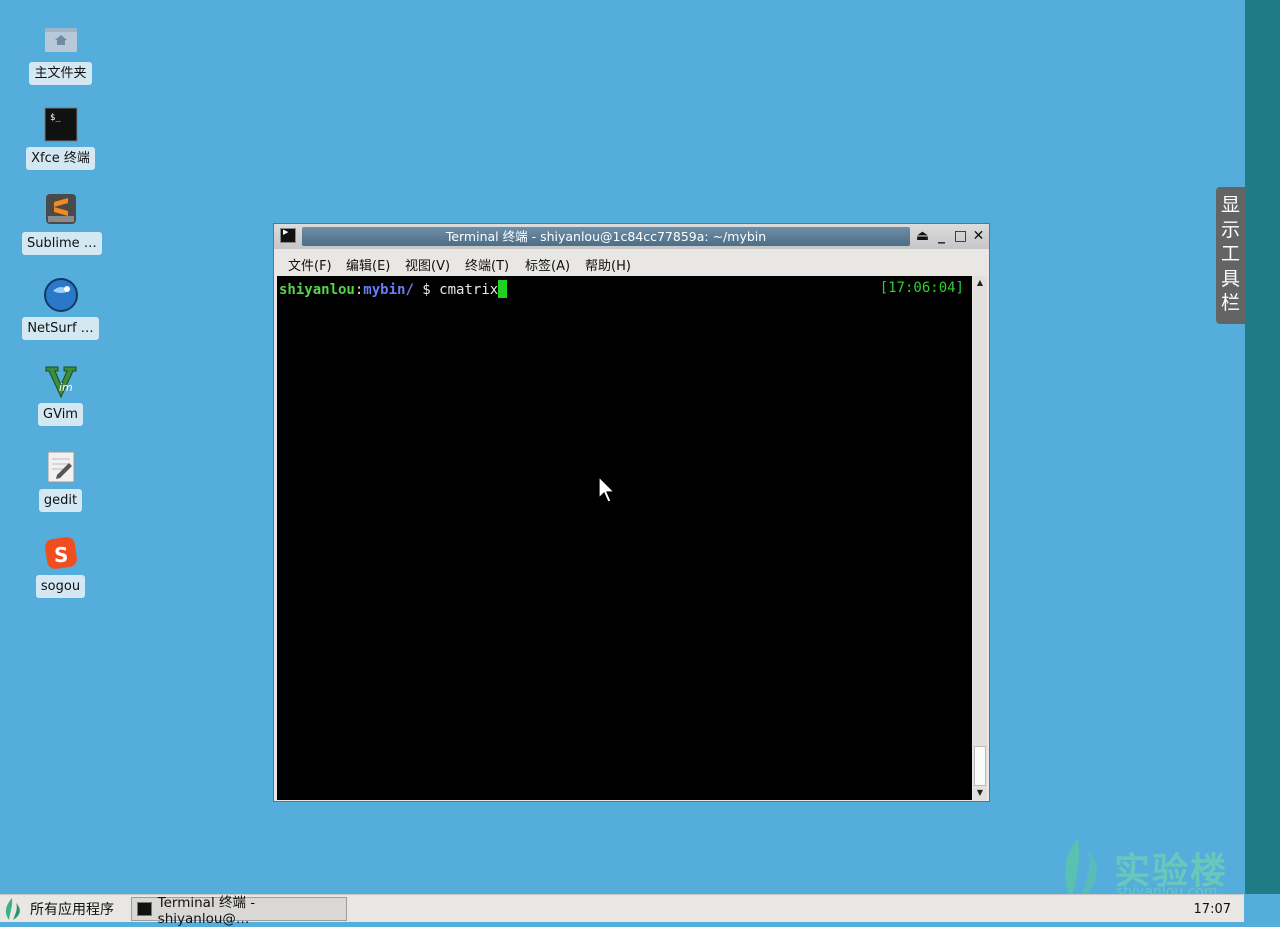 This screenshot has width=1280, height=927. What do you see at coordinates (1081, 869) in the screenshot?
I see `shiyanlou-logo-icon` at bounding box center [1081, 869].